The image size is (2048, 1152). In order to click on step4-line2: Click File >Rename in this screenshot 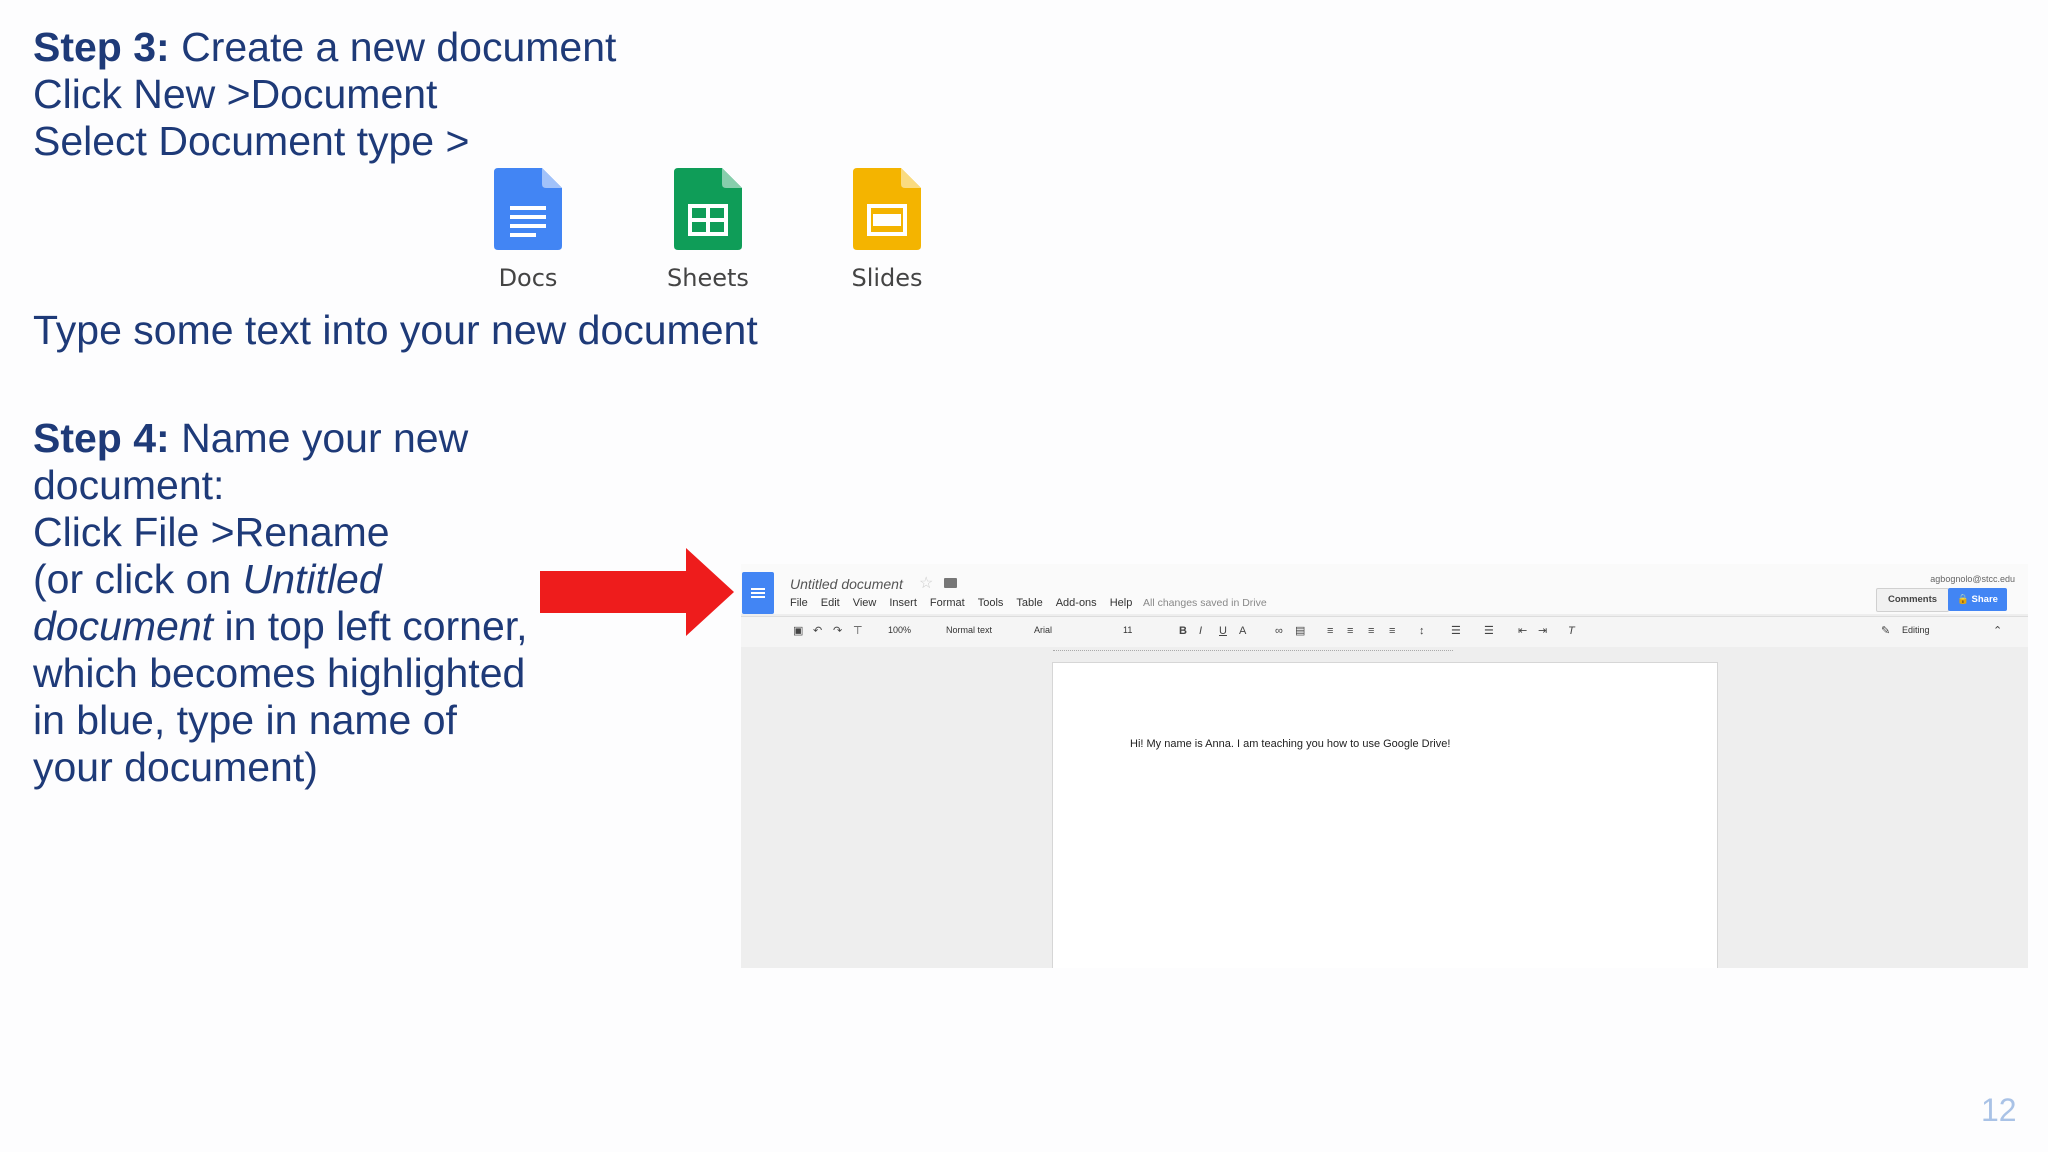, I will do `click(211, 532)`.